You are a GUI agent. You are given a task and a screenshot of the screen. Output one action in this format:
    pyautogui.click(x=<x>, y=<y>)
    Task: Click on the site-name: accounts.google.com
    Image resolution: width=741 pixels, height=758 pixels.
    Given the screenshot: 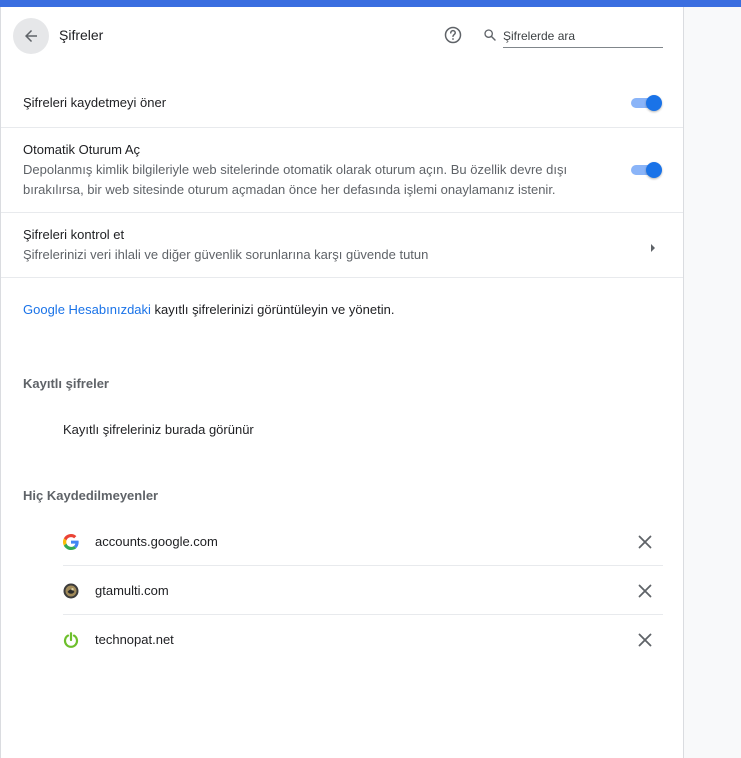 What is the action you would take?
    pyautogui.click(x=156, y=541)
    